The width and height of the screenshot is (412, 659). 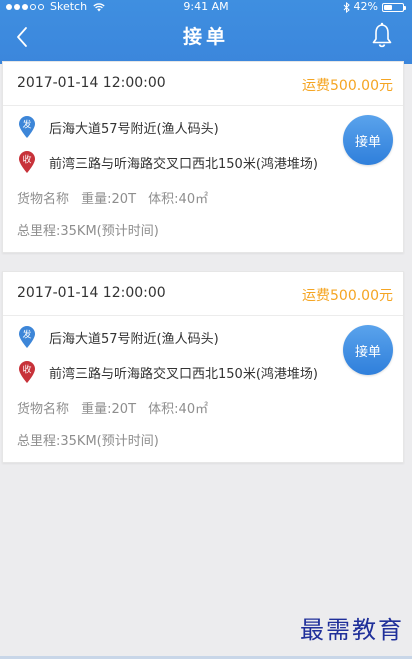 I want to click on notifications-button, so click(x=382, y=35).